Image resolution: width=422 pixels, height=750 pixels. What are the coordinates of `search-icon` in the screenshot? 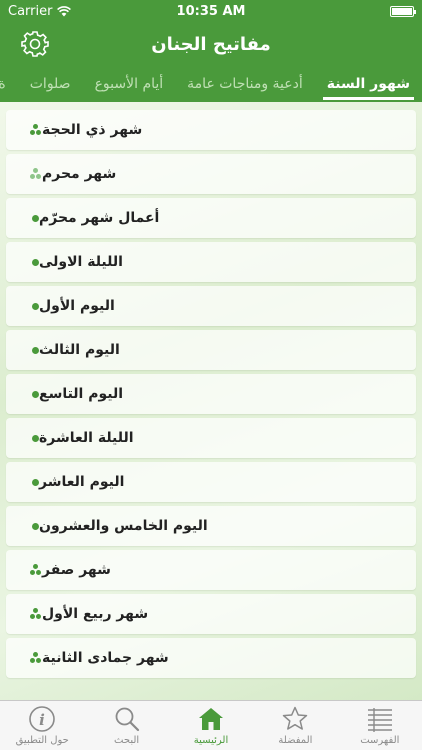 It's located at (127, 719).